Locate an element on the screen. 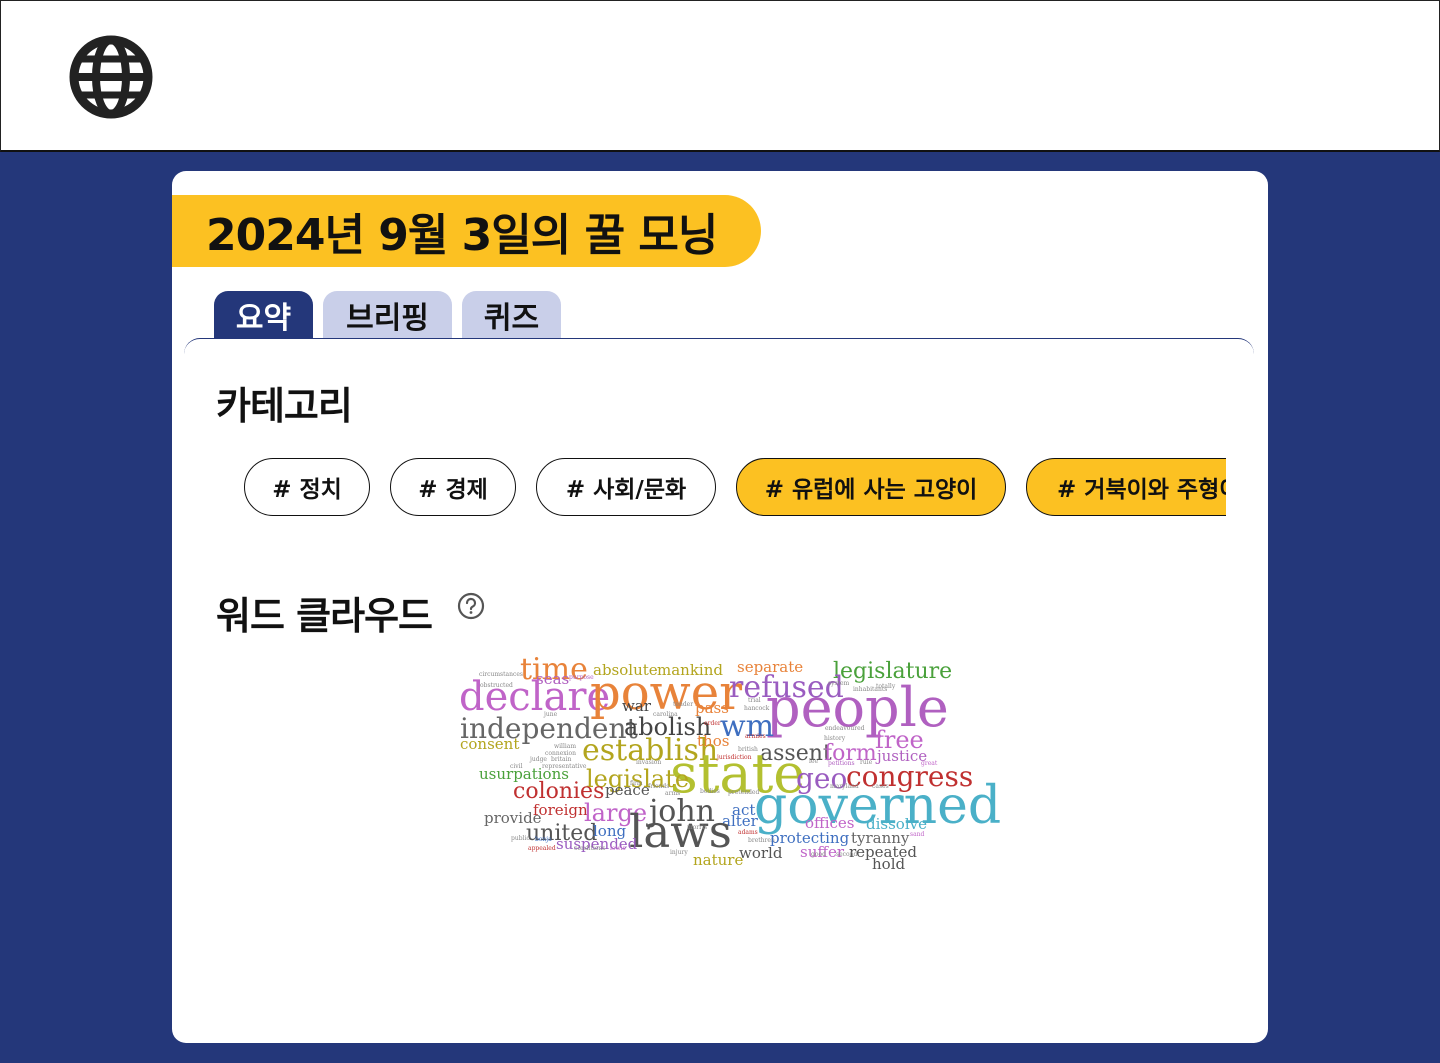  word-cloud-word: sand is located at coordinates (917, 834).